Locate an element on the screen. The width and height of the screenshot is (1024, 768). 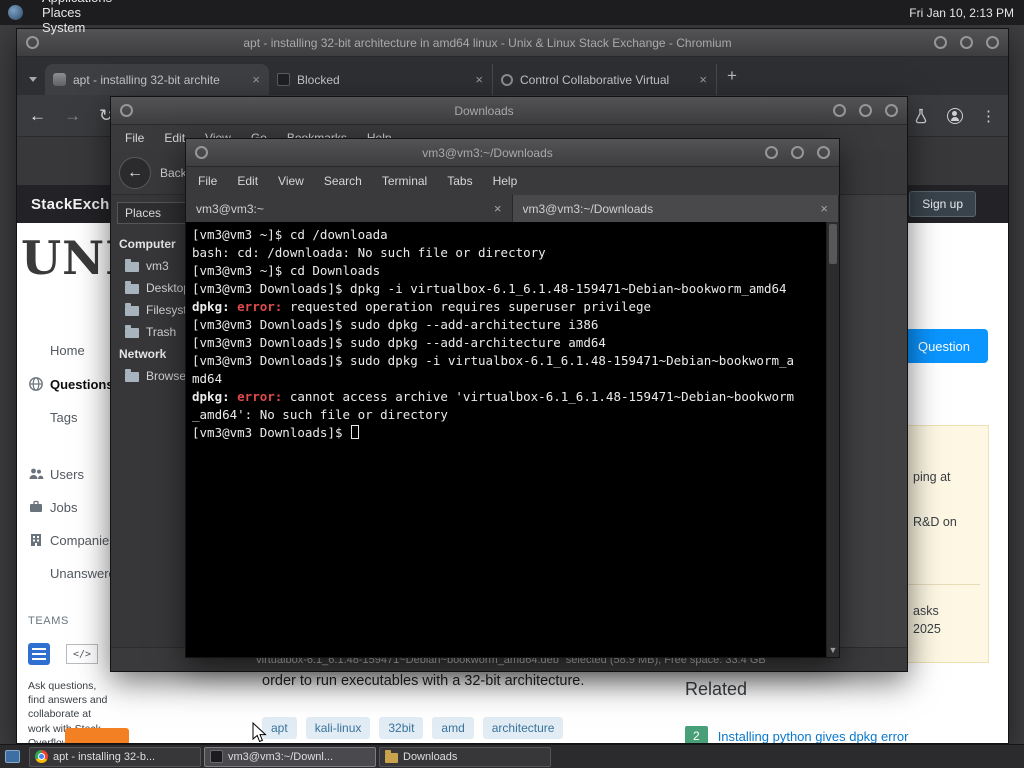
related-question-link: Installing python gives dpkg error is located at coordinates (813, 734).